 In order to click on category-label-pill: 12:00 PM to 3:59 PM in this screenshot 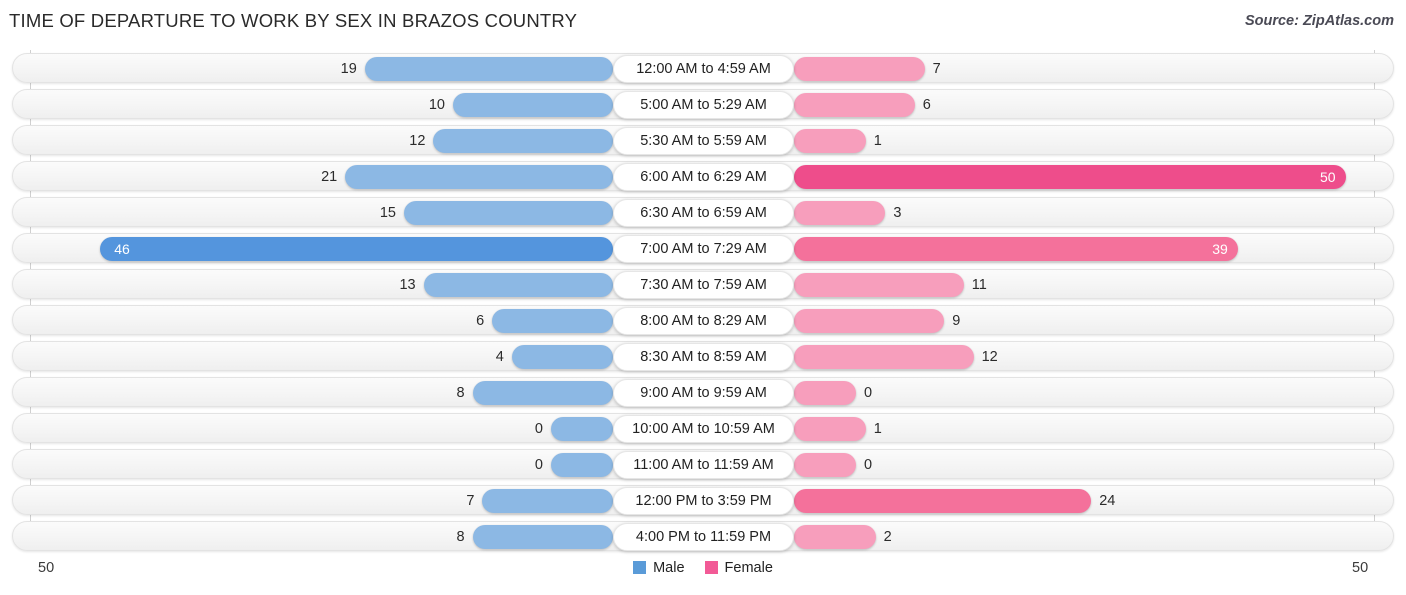, I will do `click(703, 501)`.